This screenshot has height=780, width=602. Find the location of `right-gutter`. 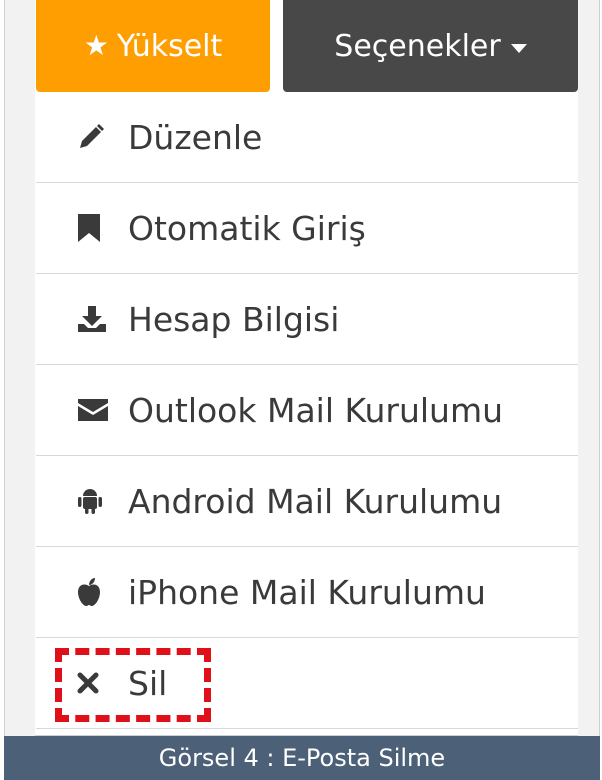

right-gutter is located at coordinates (588, 368).